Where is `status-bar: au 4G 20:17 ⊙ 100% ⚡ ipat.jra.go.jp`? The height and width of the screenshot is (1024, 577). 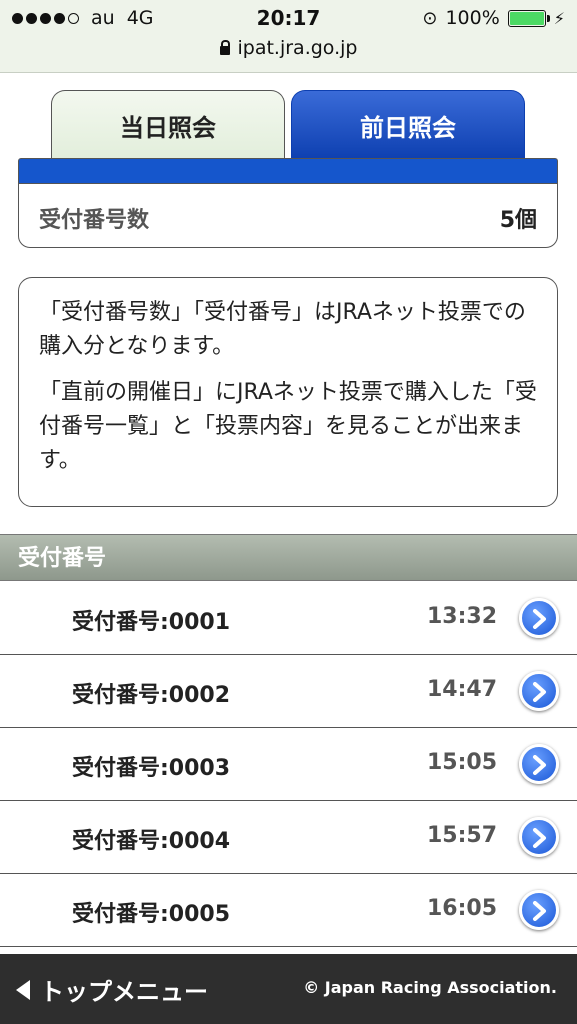 status-bar: au 4G 20:17 ⊙ 100% ⚡ ipat.jra.go.jp is located at coordinates (288, 36).